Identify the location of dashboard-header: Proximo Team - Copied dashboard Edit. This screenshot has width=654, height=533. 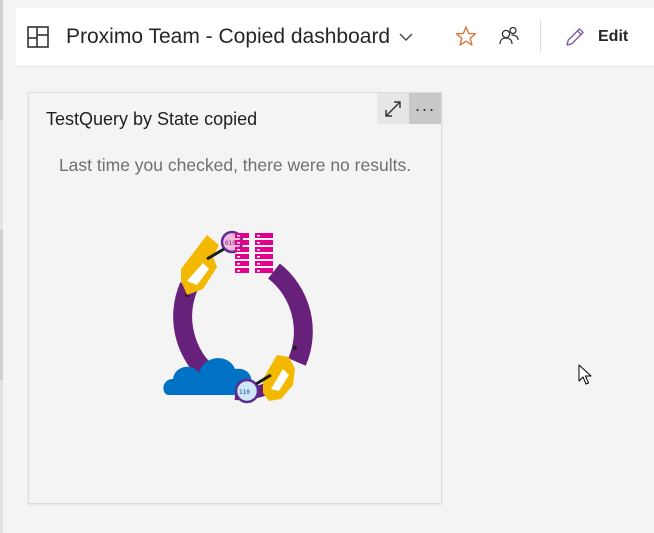
(335, 37).